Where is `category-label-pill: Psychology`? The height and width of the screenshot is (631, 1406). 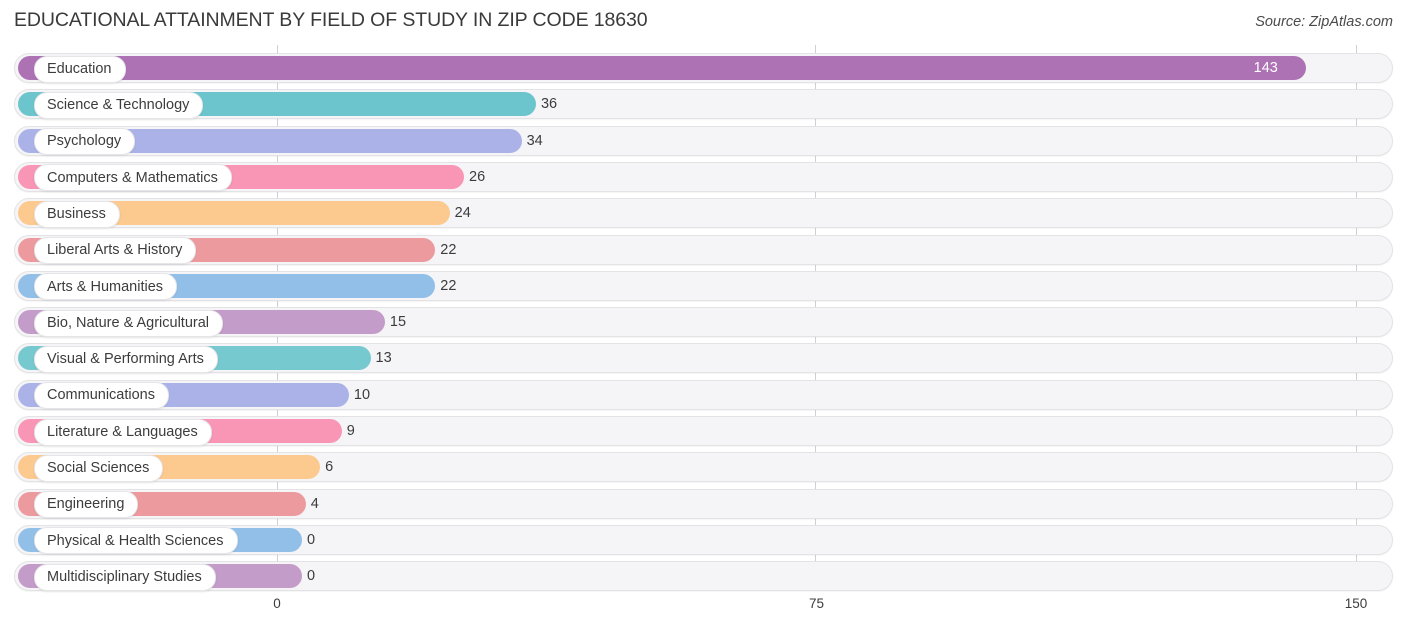 category-label-pill: Psychology is located at coordinates (85, 142).